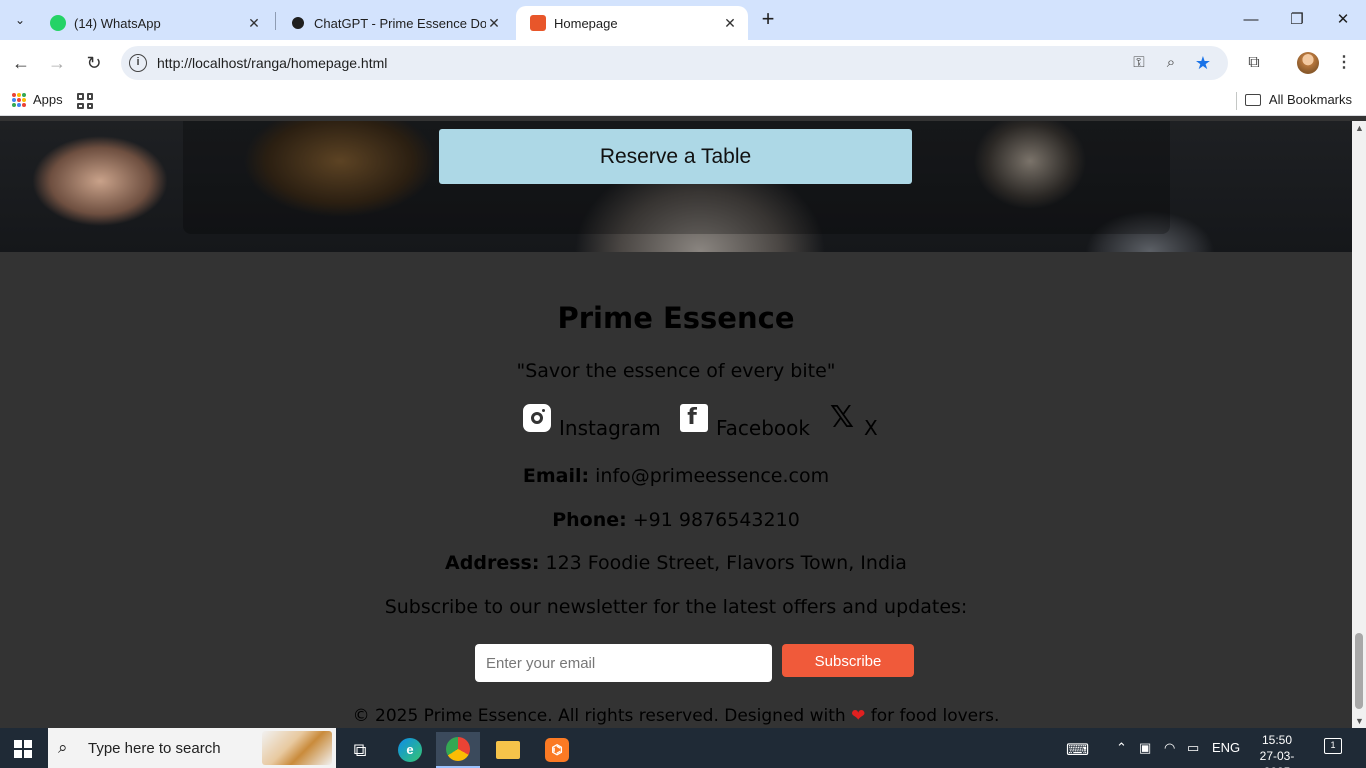 Image resolution: width=1366 pixels, height=768 pixels. I want to click on restore-button: ❐, so click(1297, 20).